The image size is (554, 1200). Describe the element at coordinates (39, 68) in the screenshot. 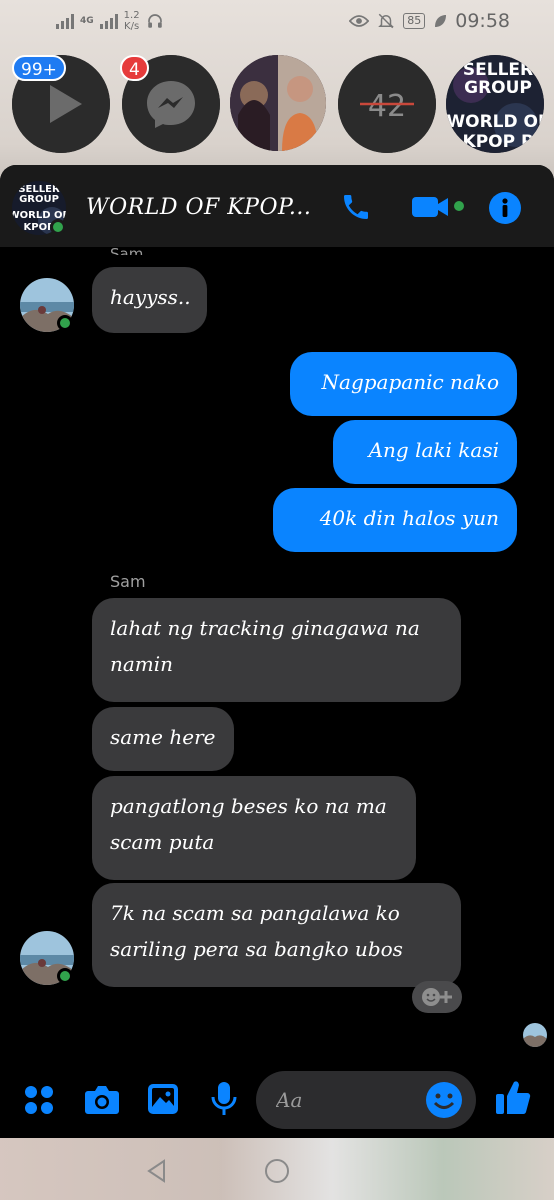

I see `chat-head-badge-1: 99+` at that location.